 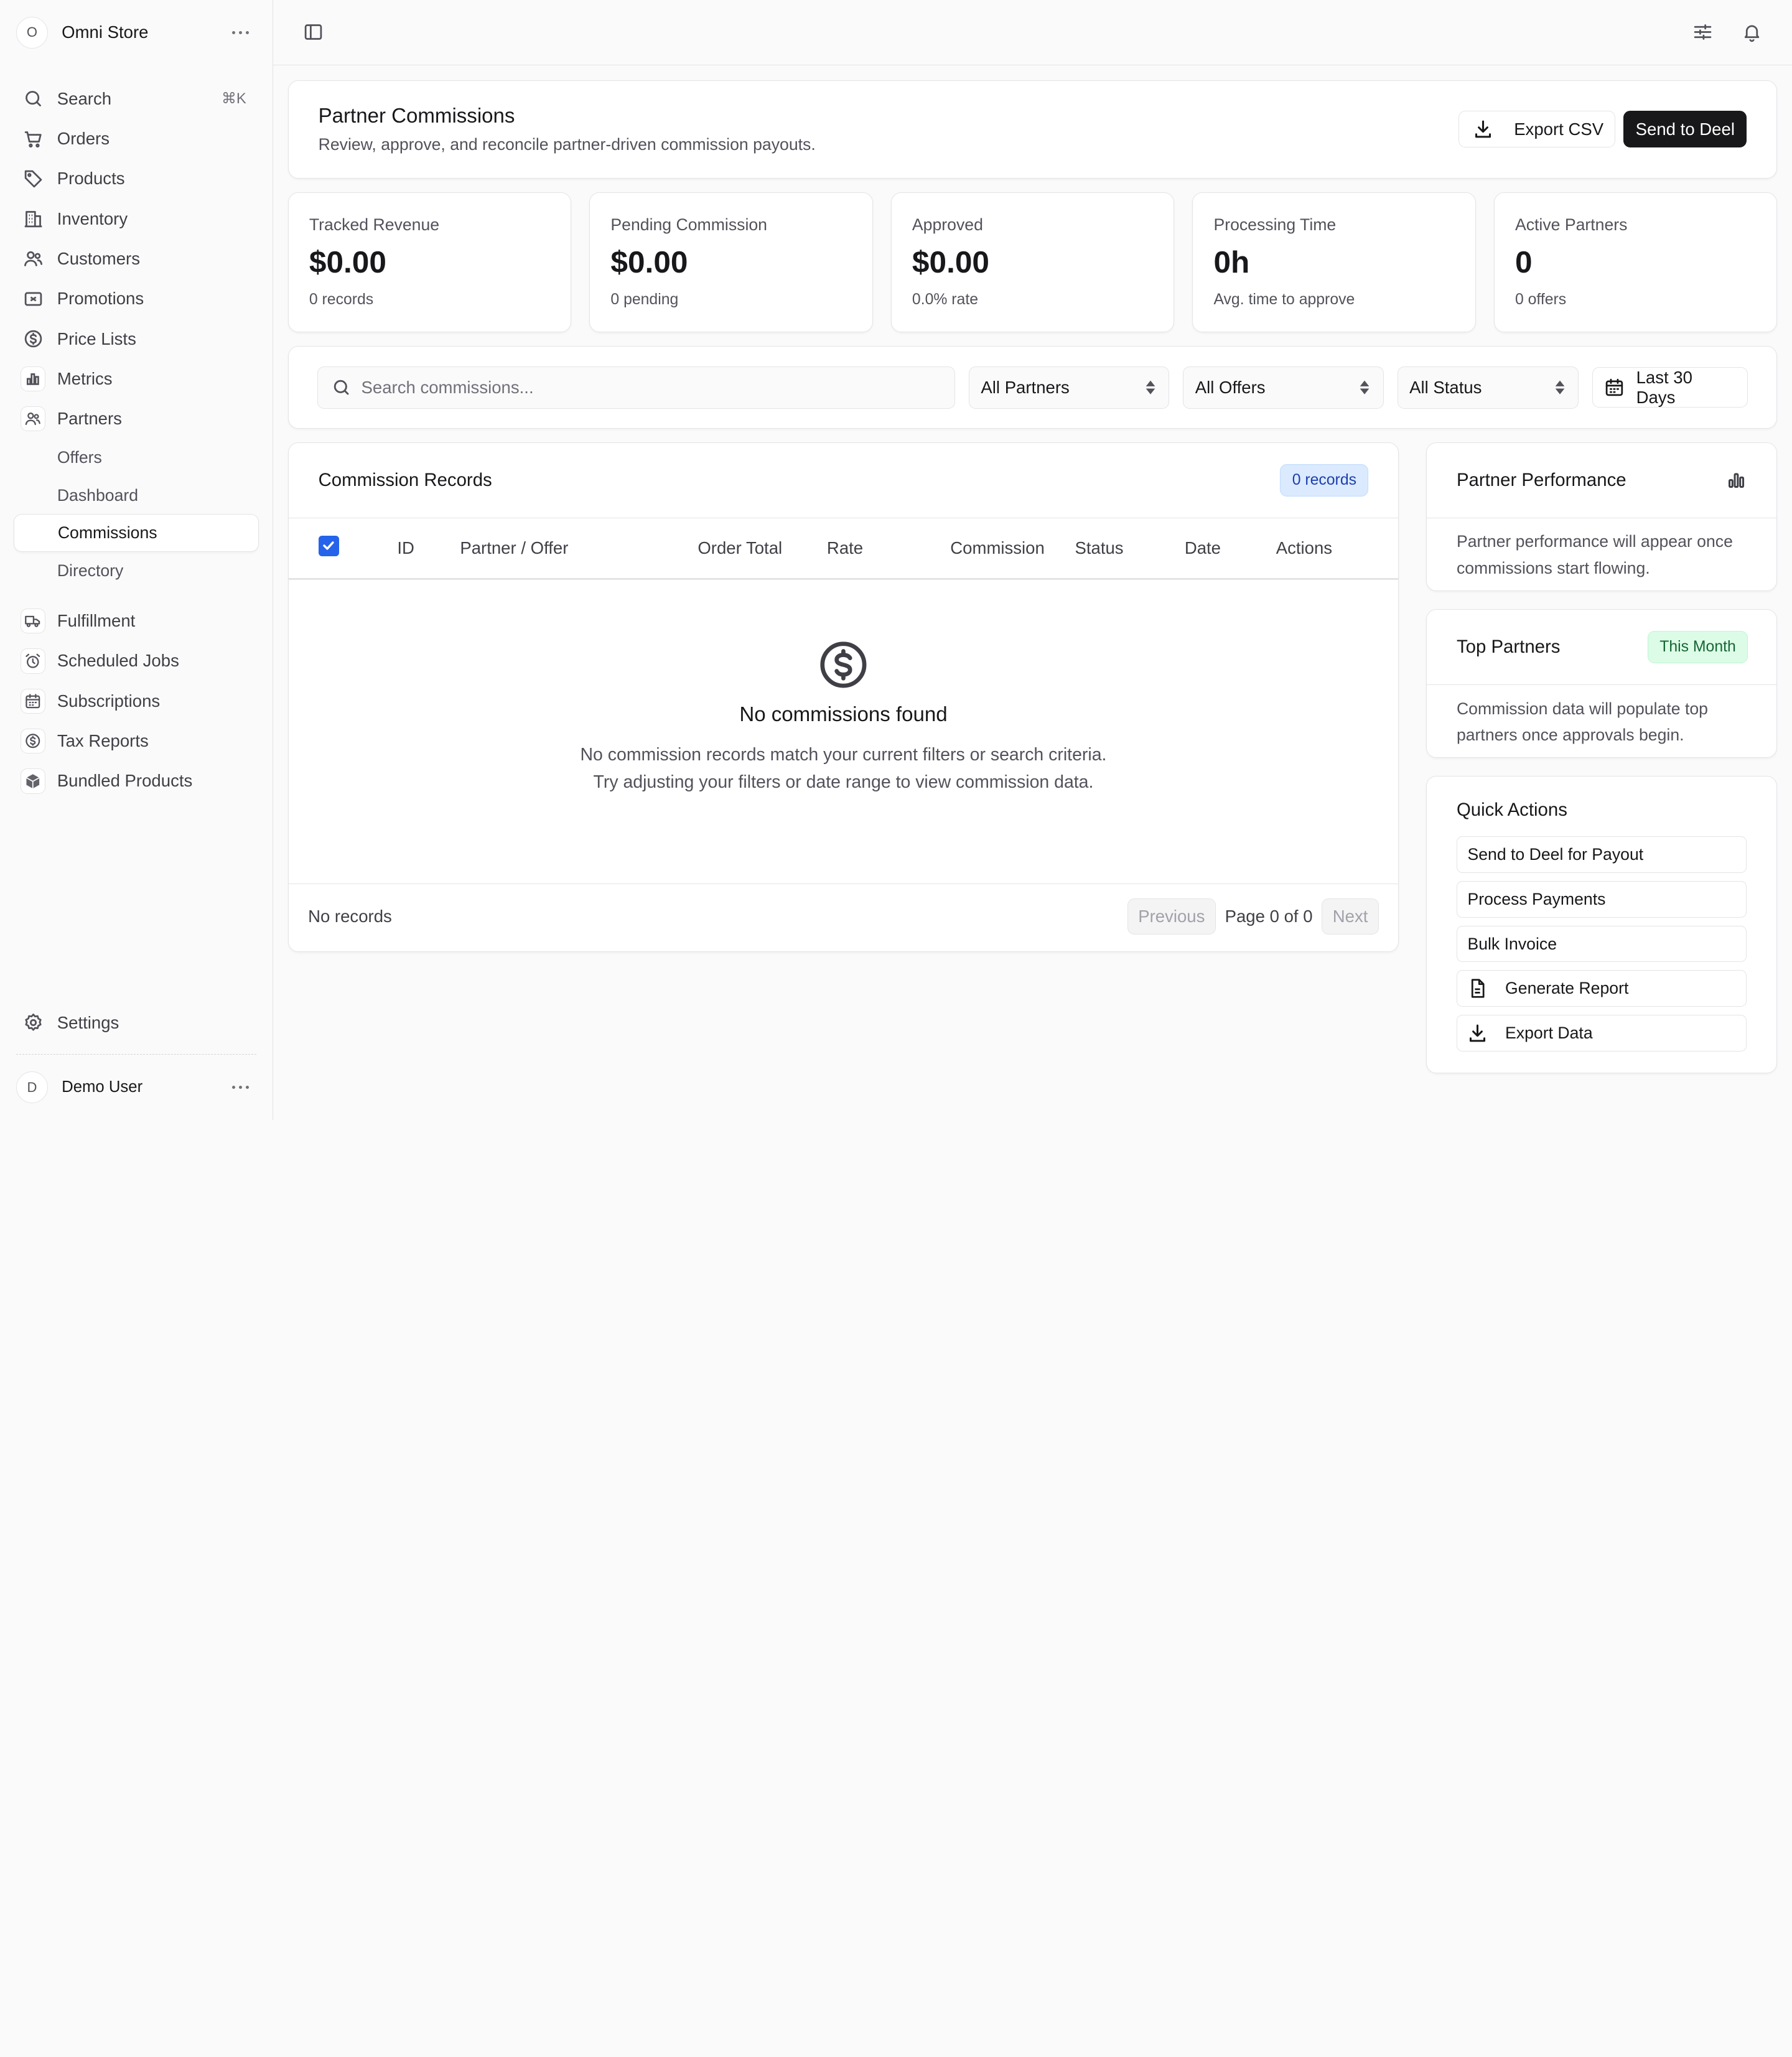 What do you see at coordinates (136, 458) in the screenshot?
I see `sidebar-subitem-offers: Offers` at bounding box center [136, 458].